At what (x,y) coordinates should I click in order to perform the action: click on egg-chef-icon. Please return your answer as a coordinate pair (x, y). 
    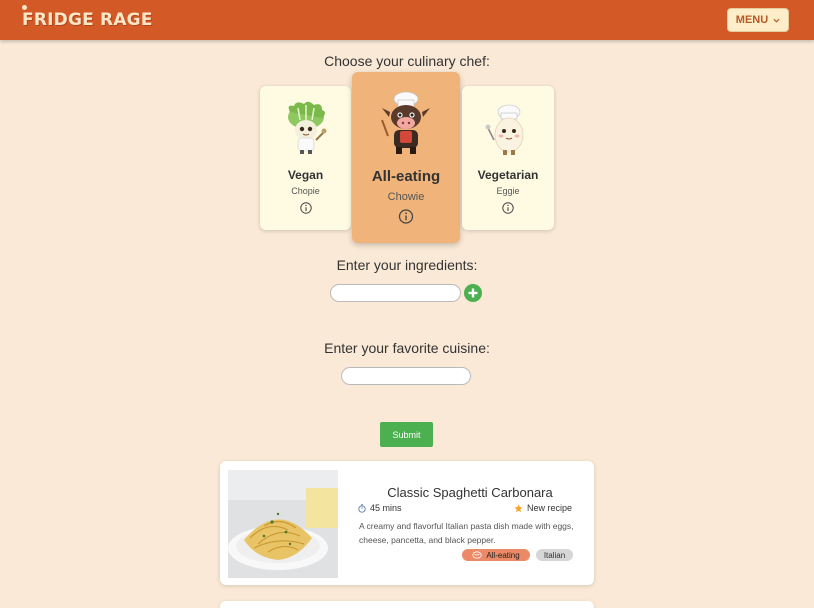
    Looking at the image, I should click on (504, 129).